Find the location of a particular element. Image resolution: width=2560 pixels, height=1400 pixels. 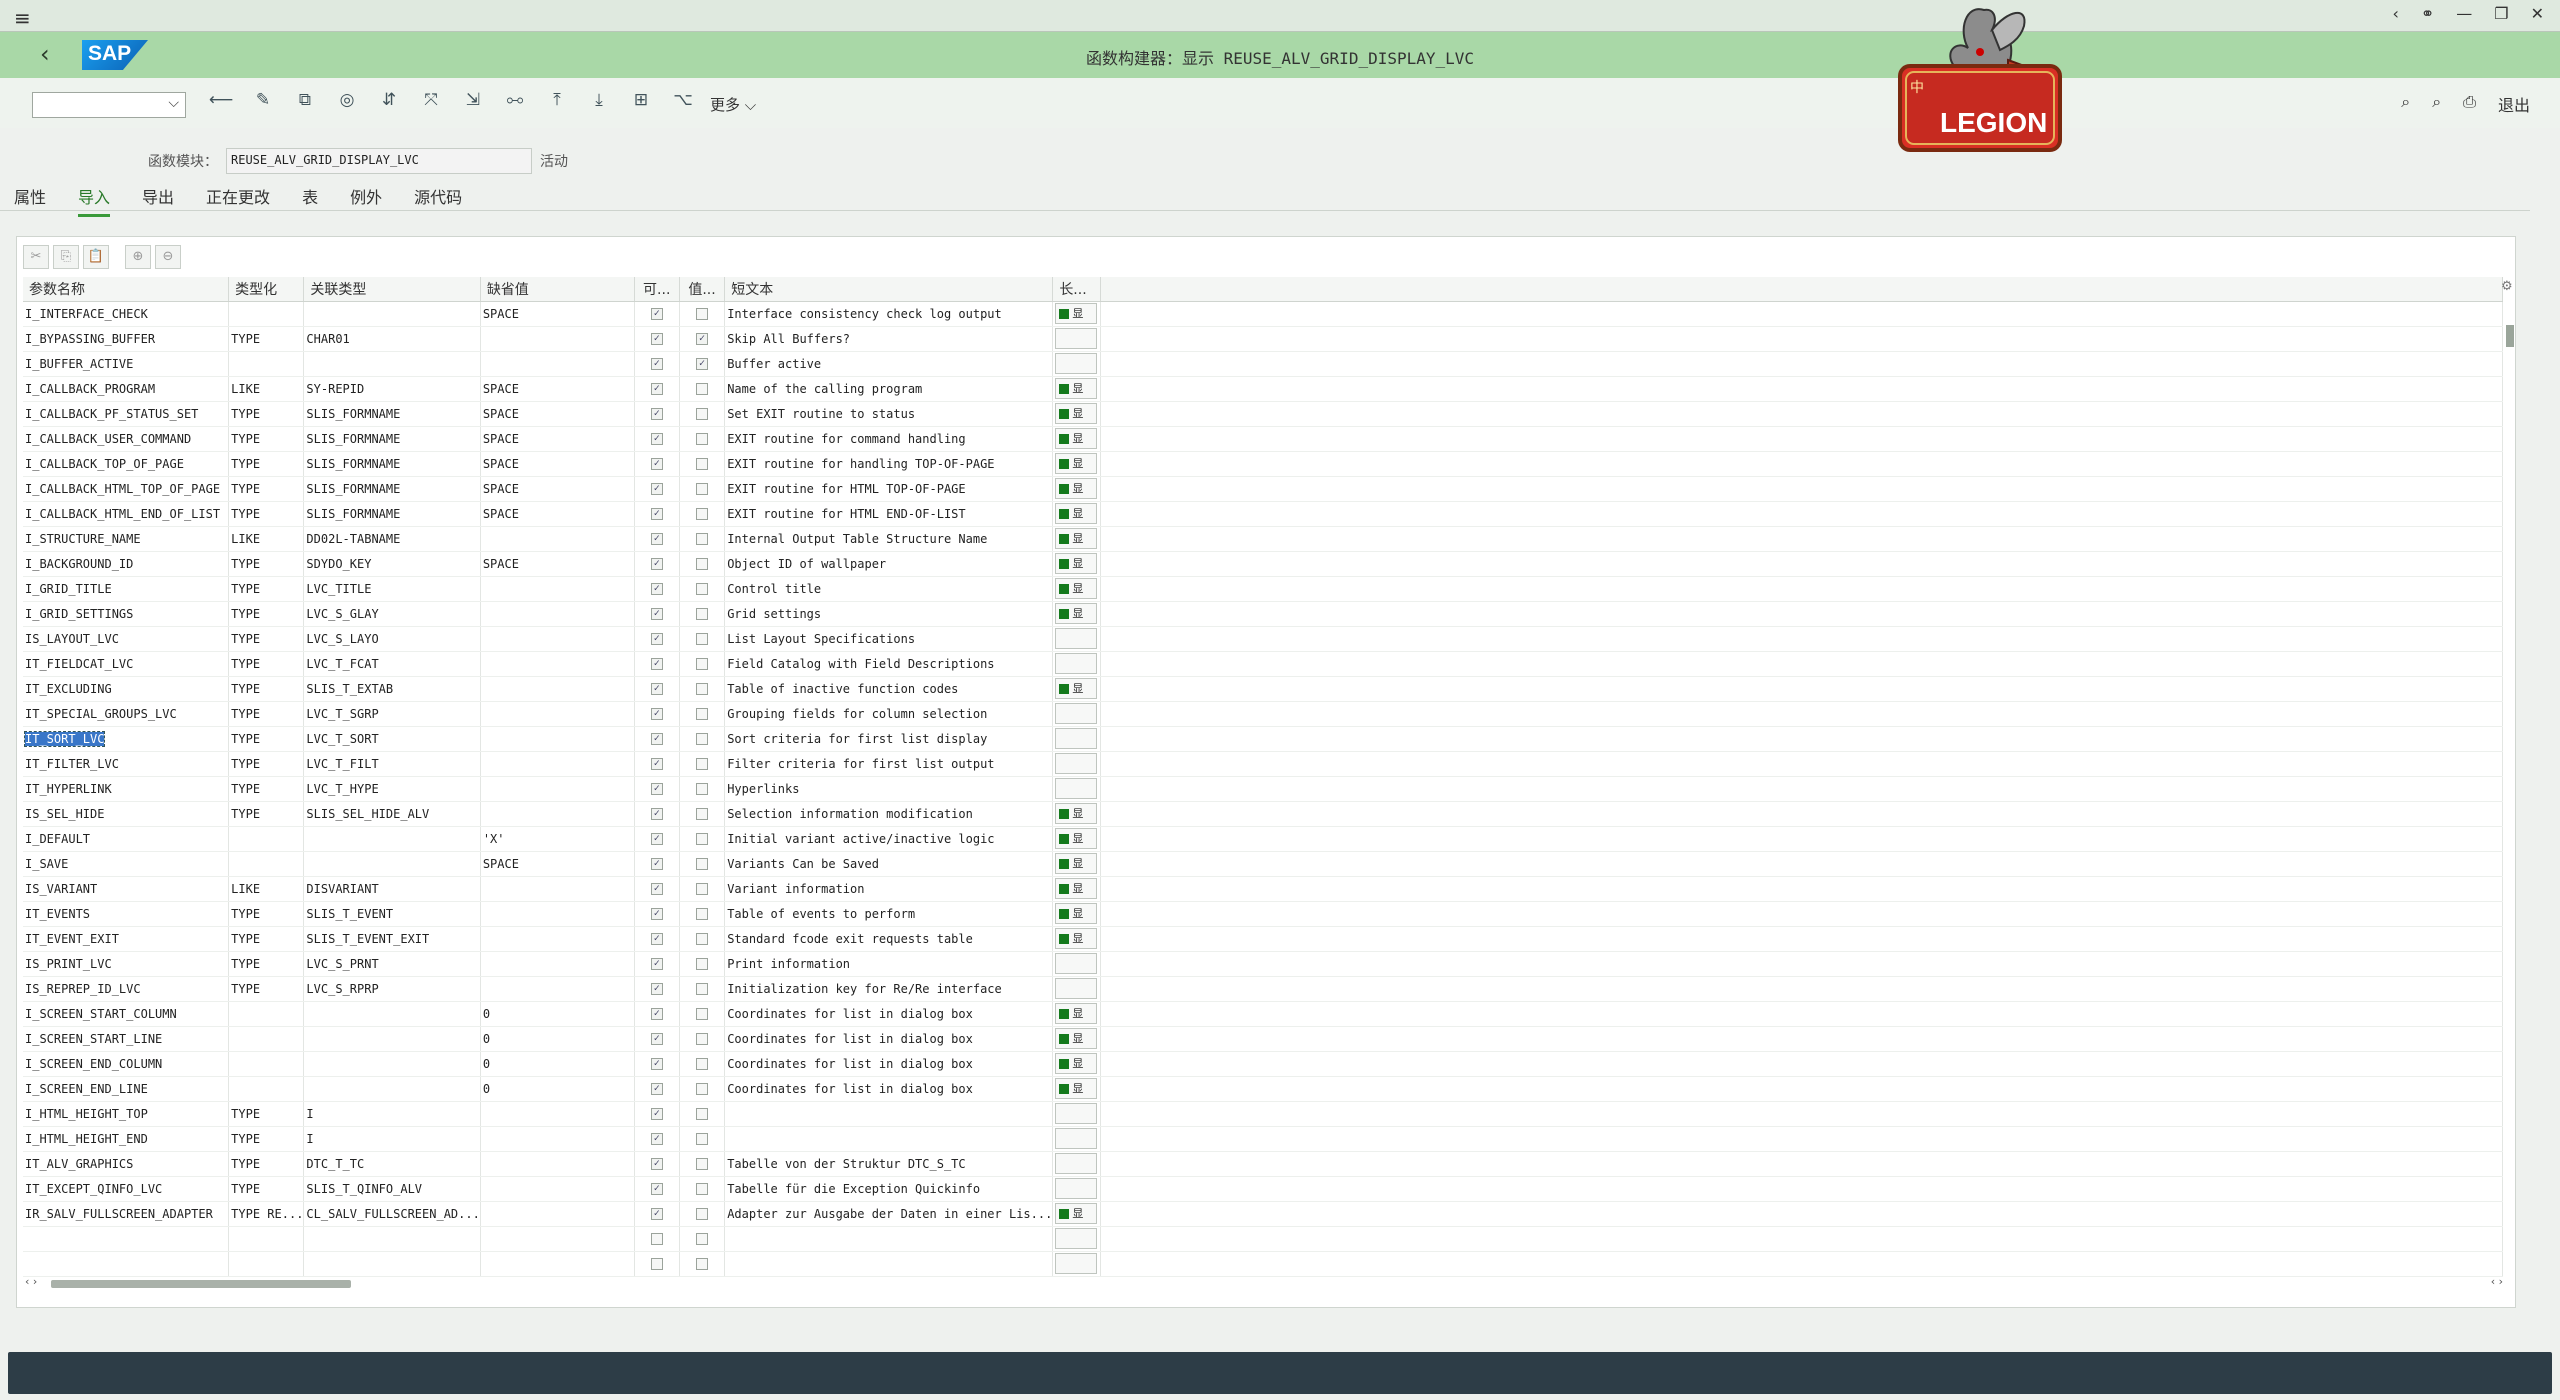

search-next-icon: ⌕ is located at coordinates (2436, 104).